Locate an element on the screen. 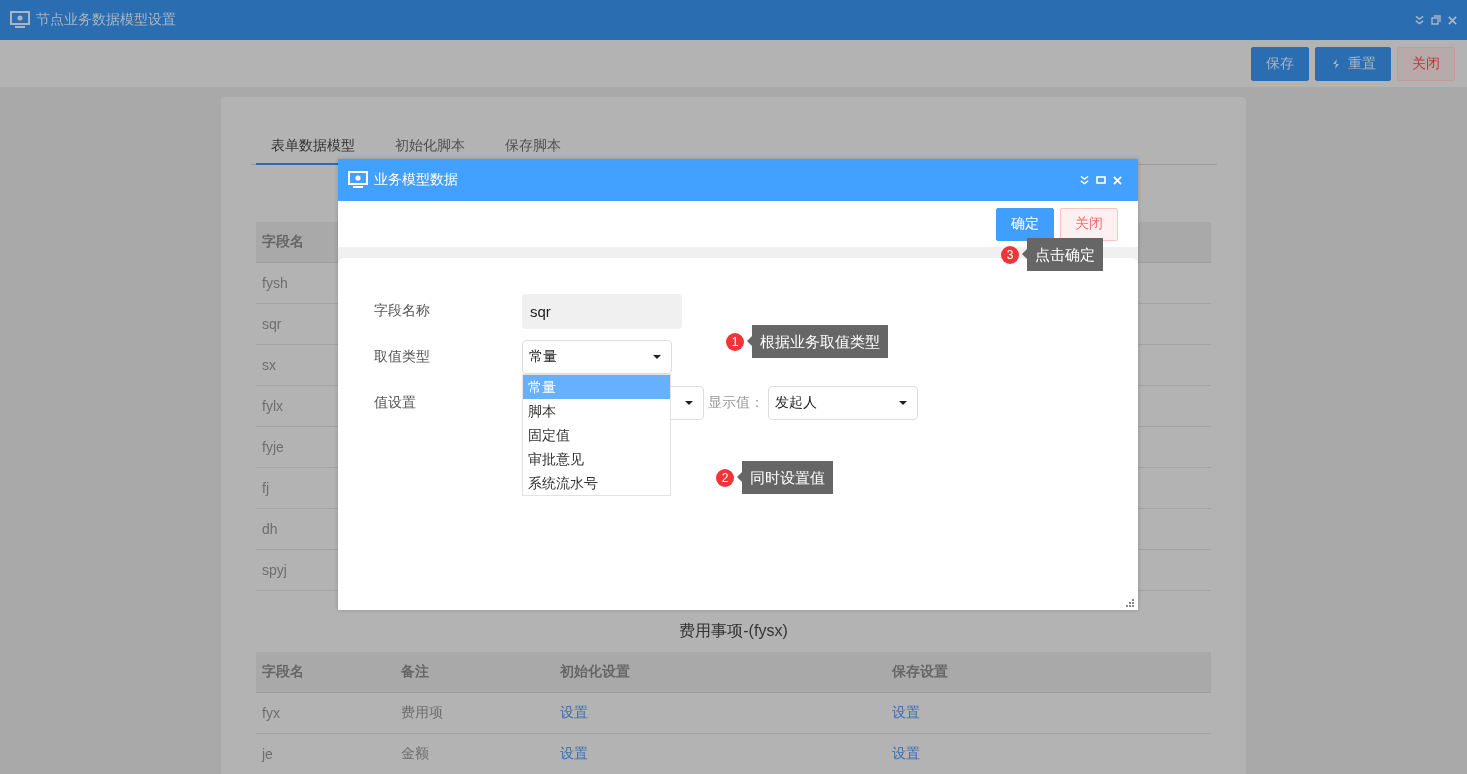  column-header: 备注 is located at coordinates (415, 672).